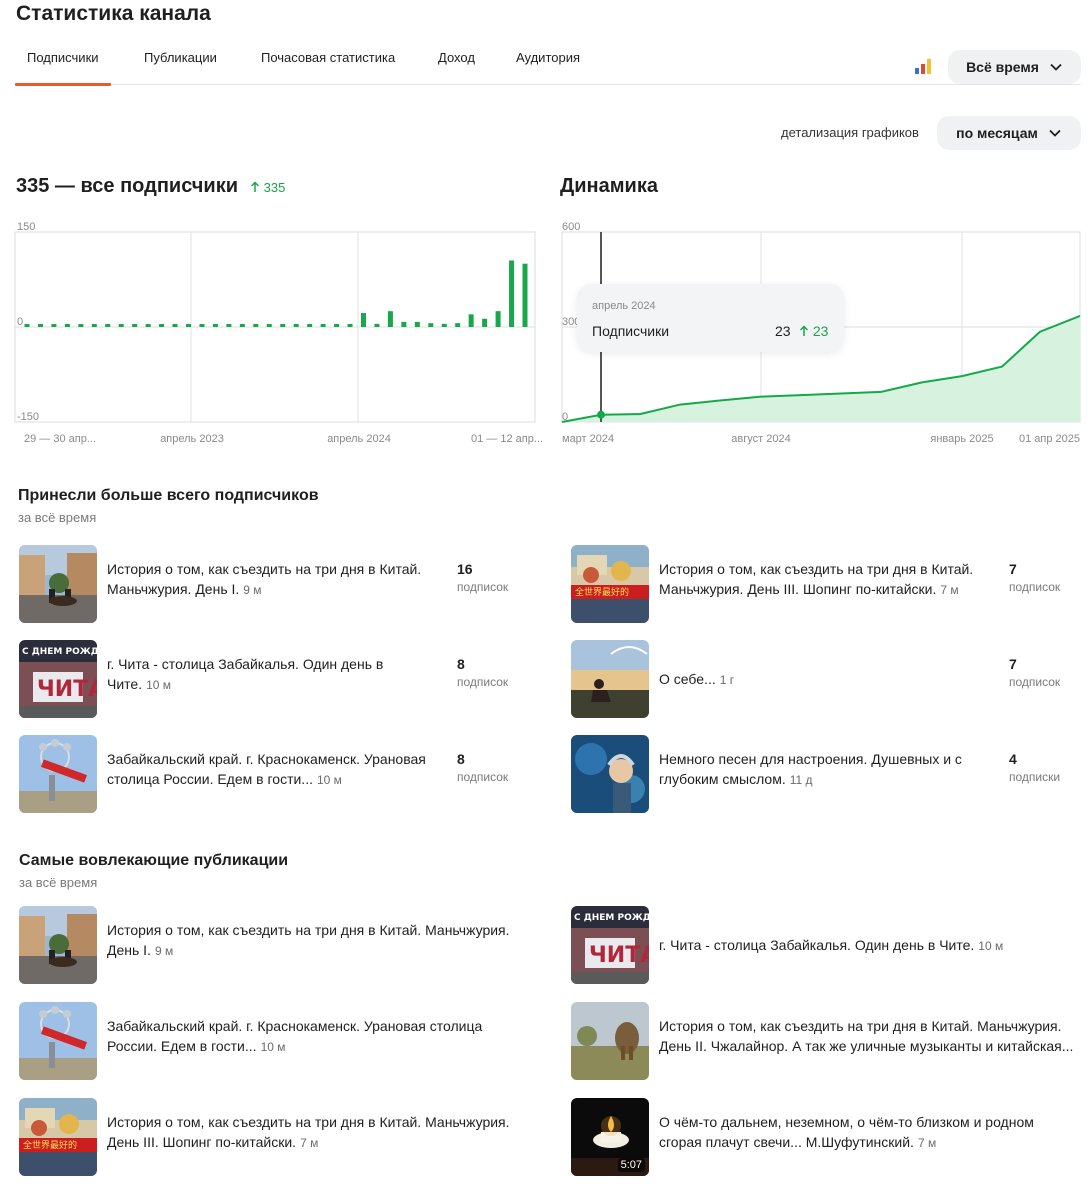 The width and height of the screenshot is (1088, 1200). I want to click on stats-bars-icon, so click(923, 66).